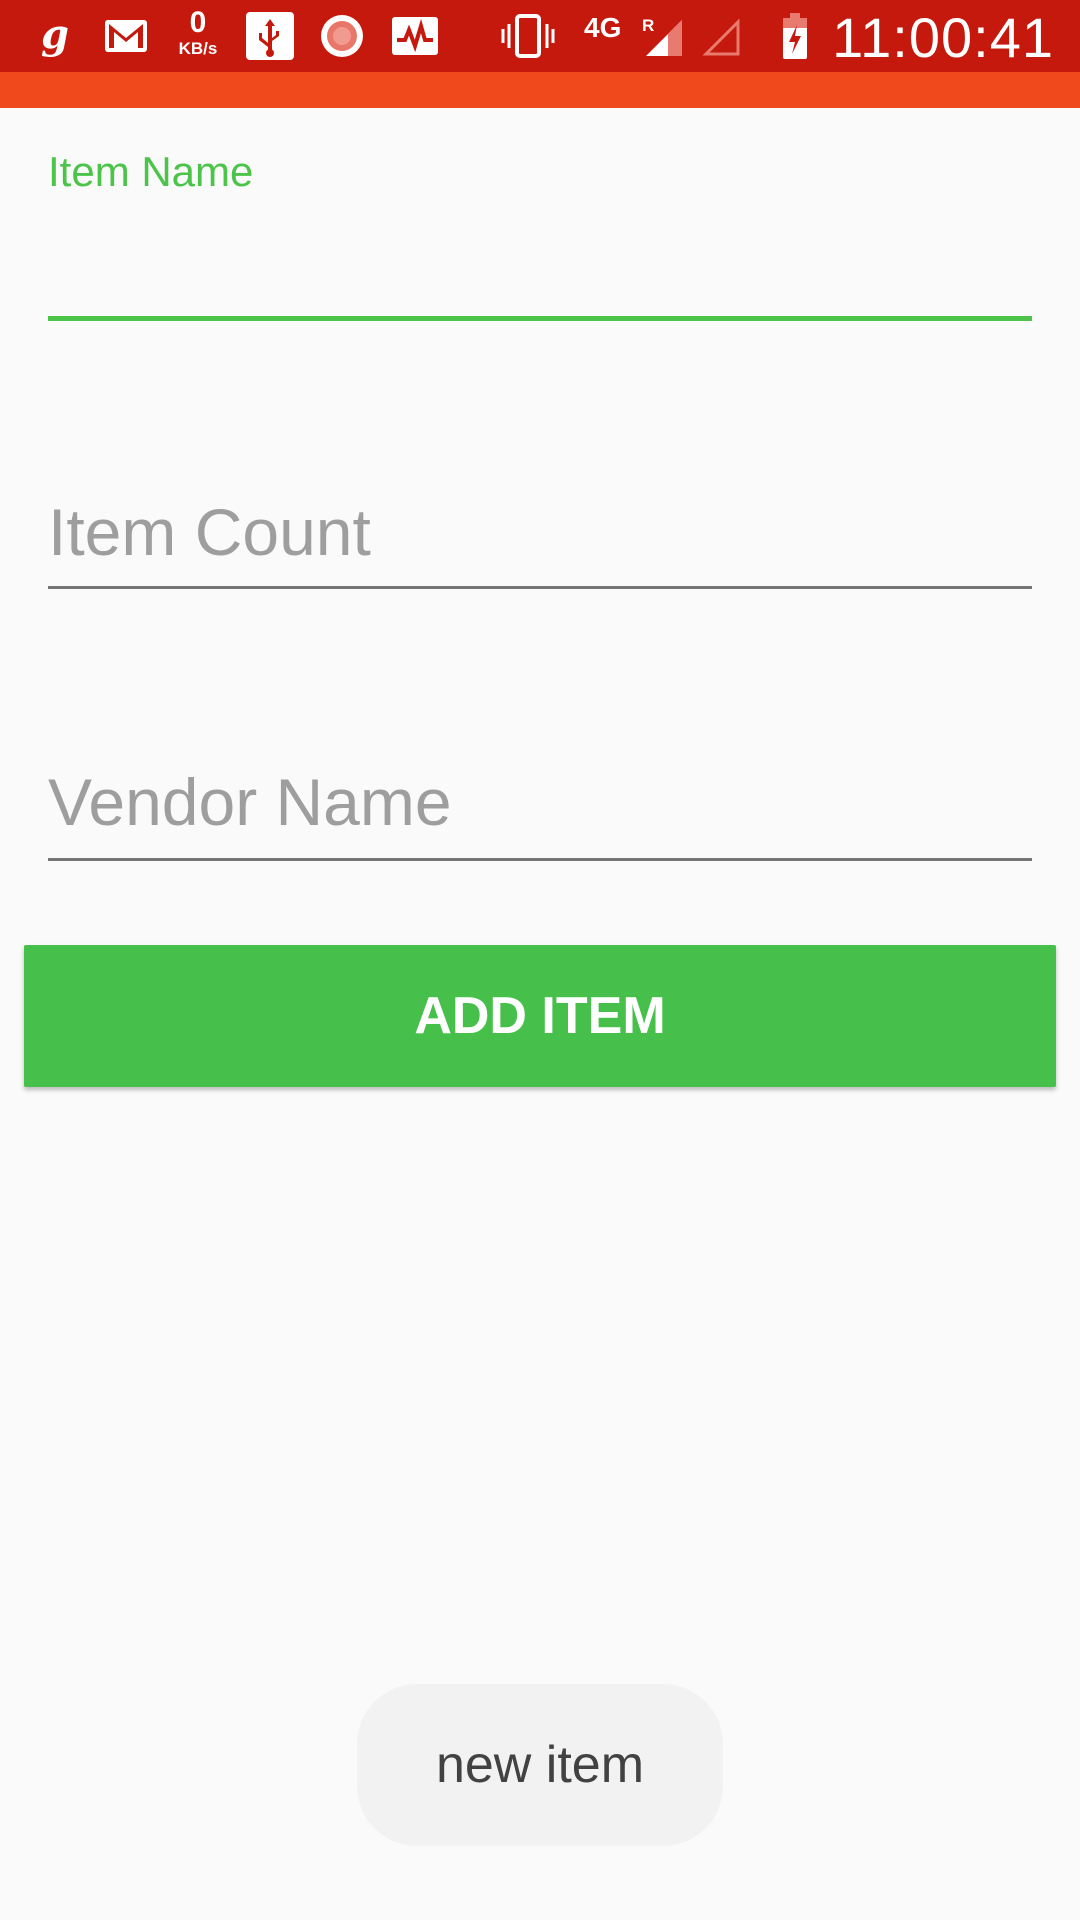 The width and height of the screenshot is (1080, 1920). What do you see at coordinates (528, 36) in the screenshot?
I see `vibrate-icon` at bounding box center [528, 36].